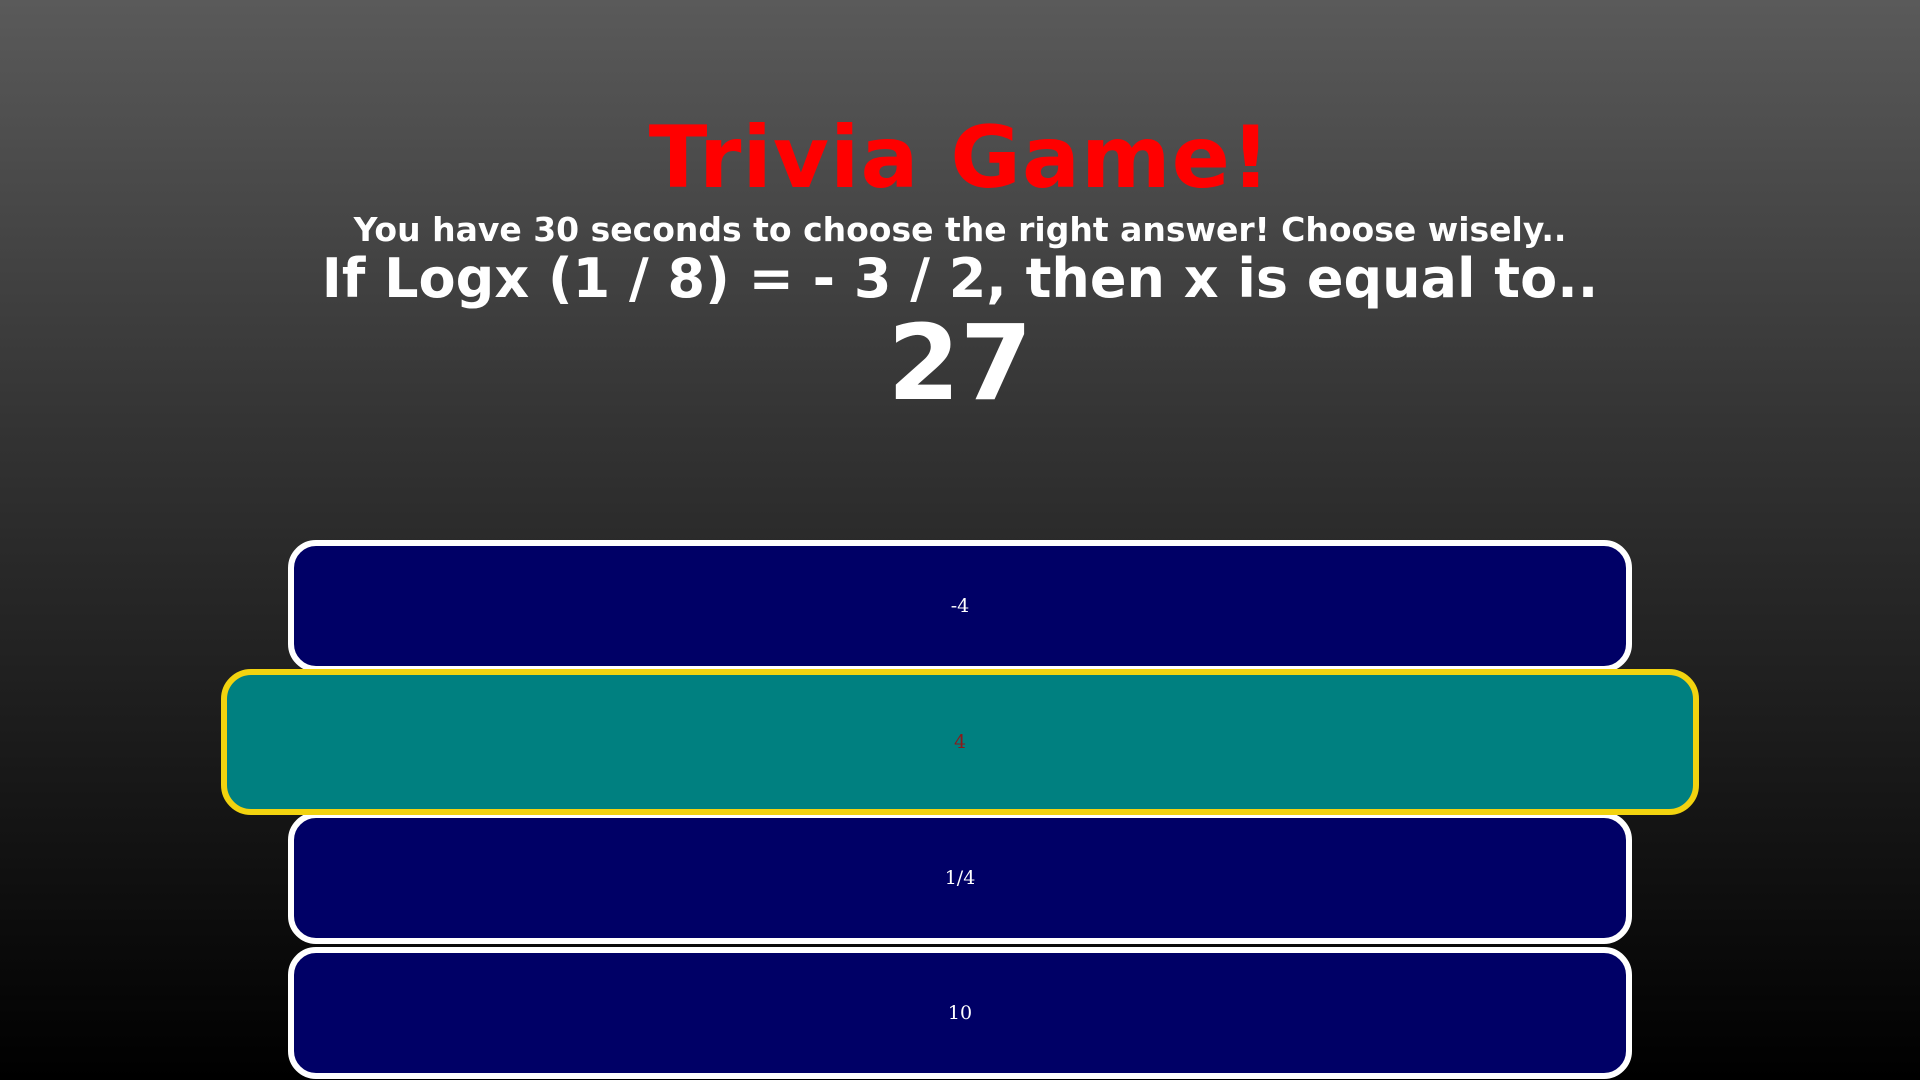  I want to click on answer-button-2: 4, so click(960, 742).